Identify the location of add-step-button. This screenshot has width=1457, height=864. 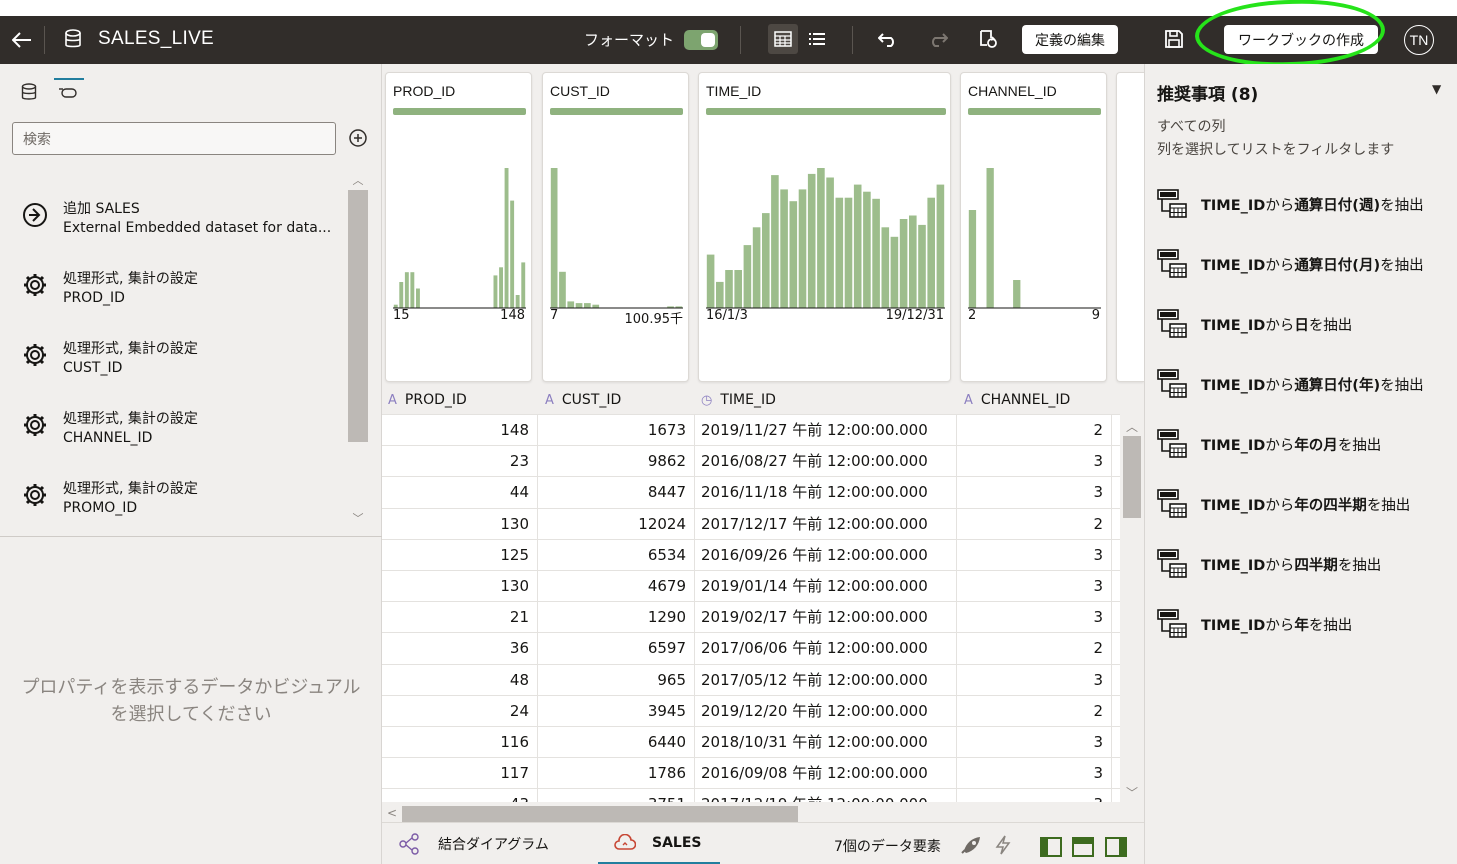
(358, 138).